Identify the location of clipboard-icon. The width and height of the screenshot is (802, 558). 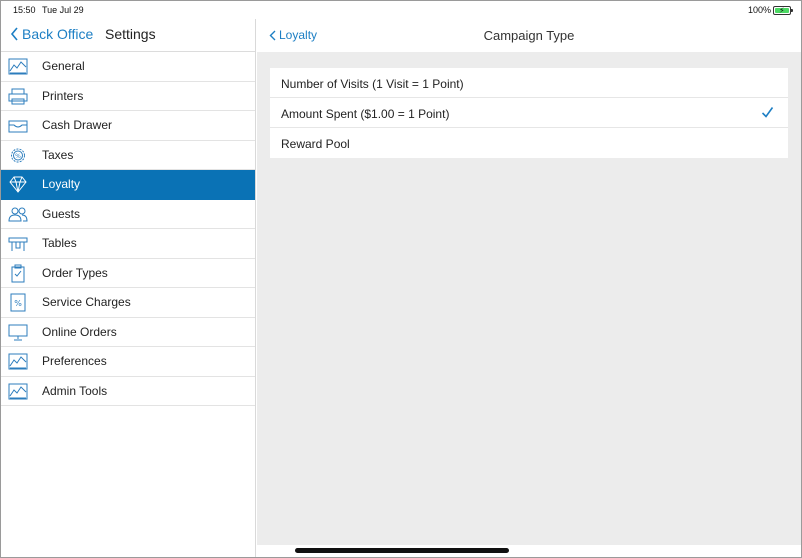
(18, 273).